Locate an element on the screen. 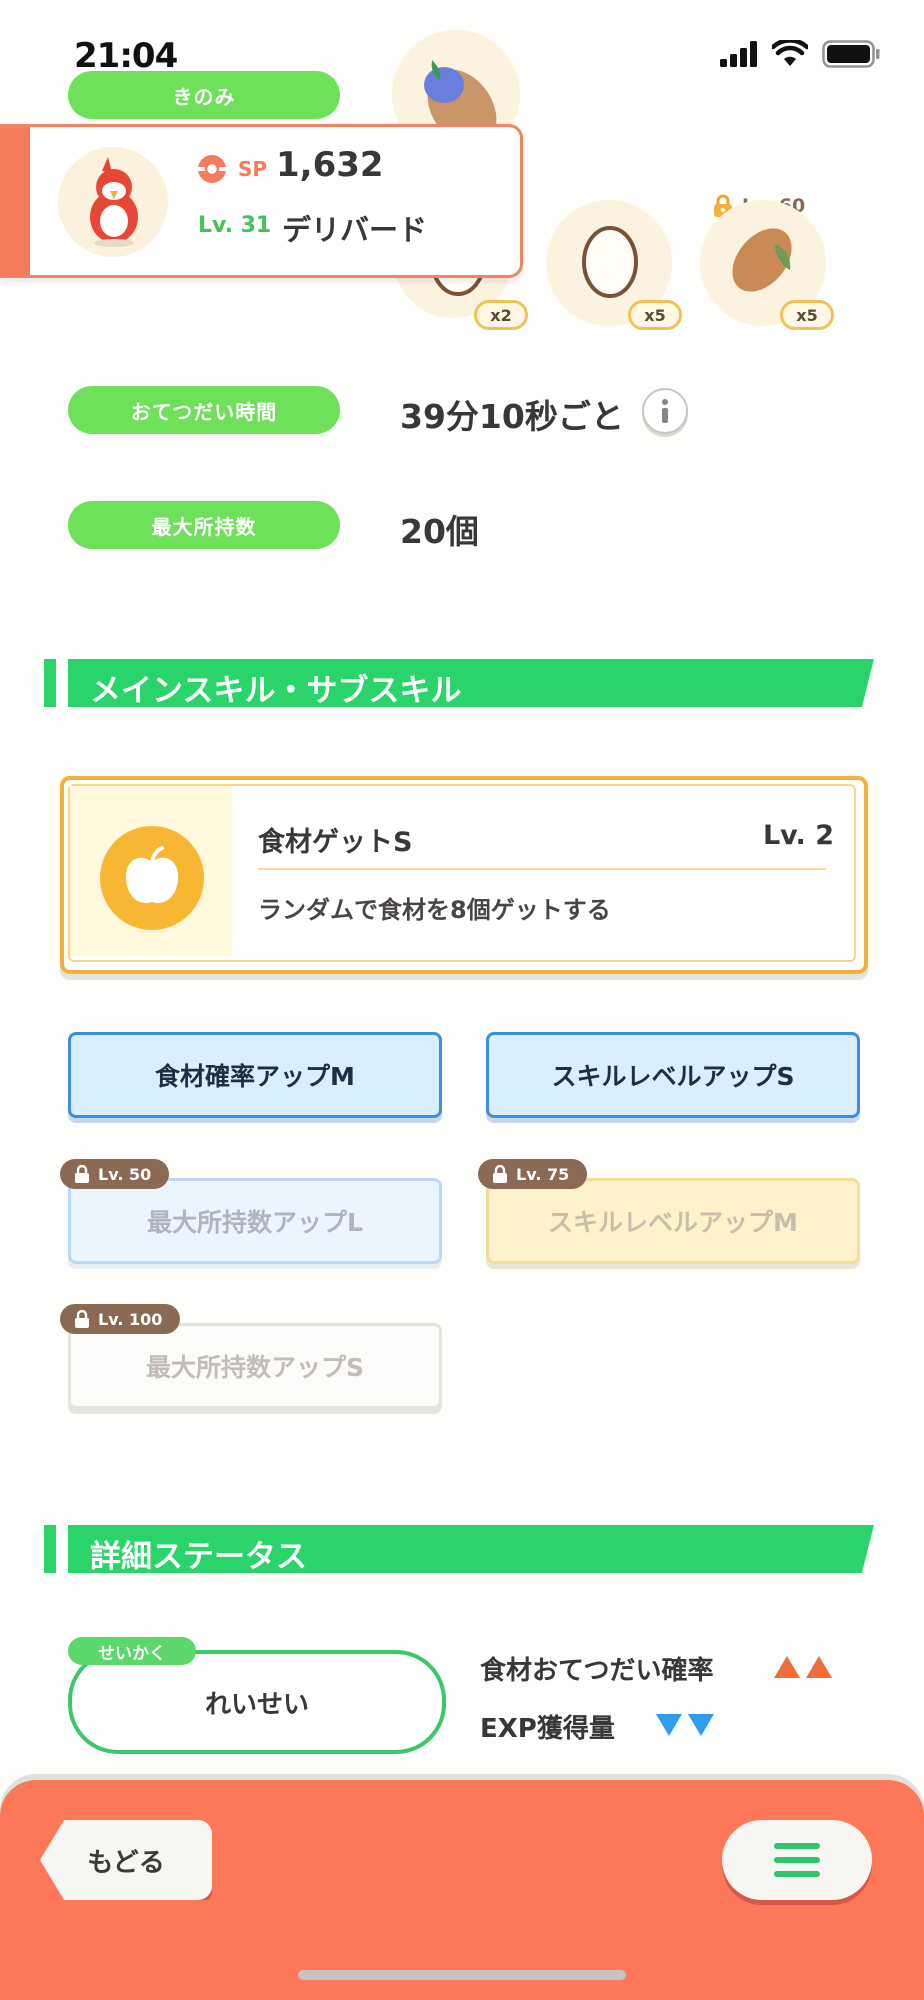 Image resolution: width=924 pixels, height=2000 pixels. stat-up-arrows-icon is located at coordinates (803, 1667).